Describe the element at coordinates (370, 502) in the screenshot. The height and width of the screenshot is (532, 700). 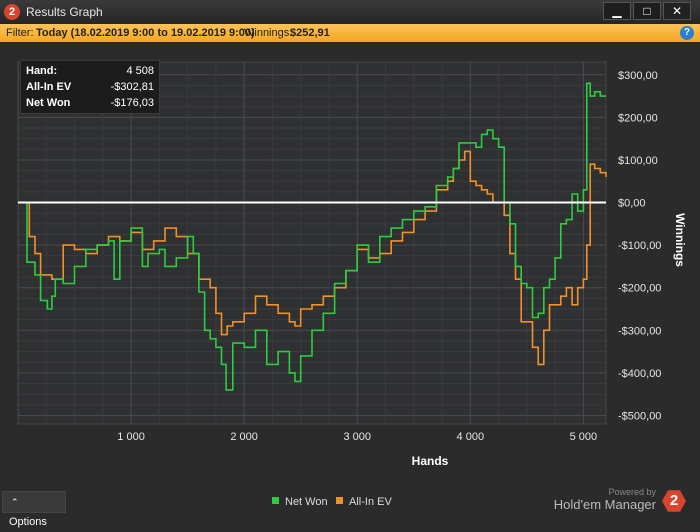
I see `legend-allin-ev-label: All-In EV` at that location.